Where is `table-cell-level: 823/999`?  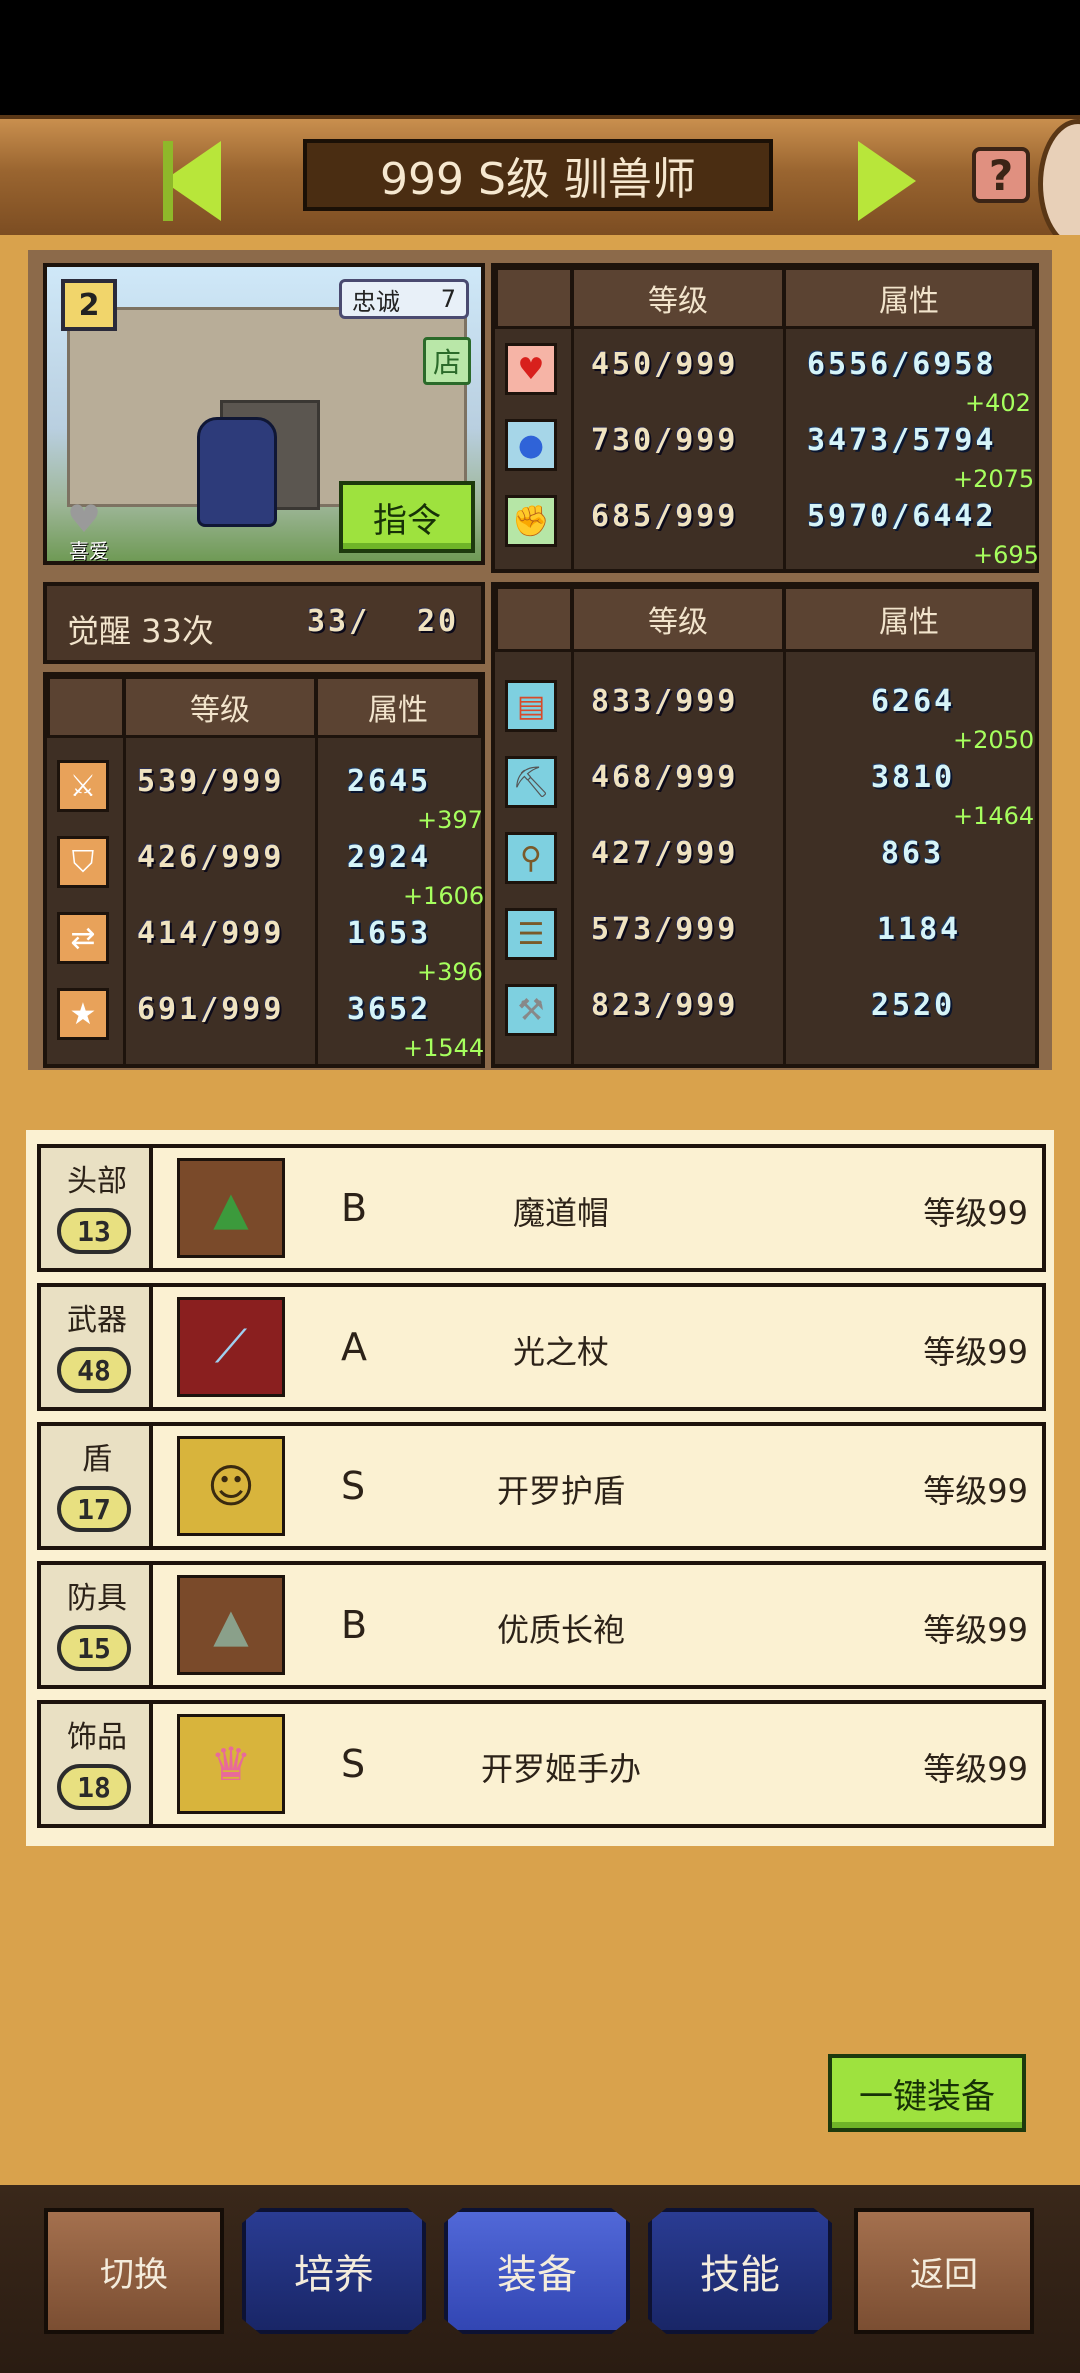 table-cell-level: 823/999 is located at coordinates (665, 1005).